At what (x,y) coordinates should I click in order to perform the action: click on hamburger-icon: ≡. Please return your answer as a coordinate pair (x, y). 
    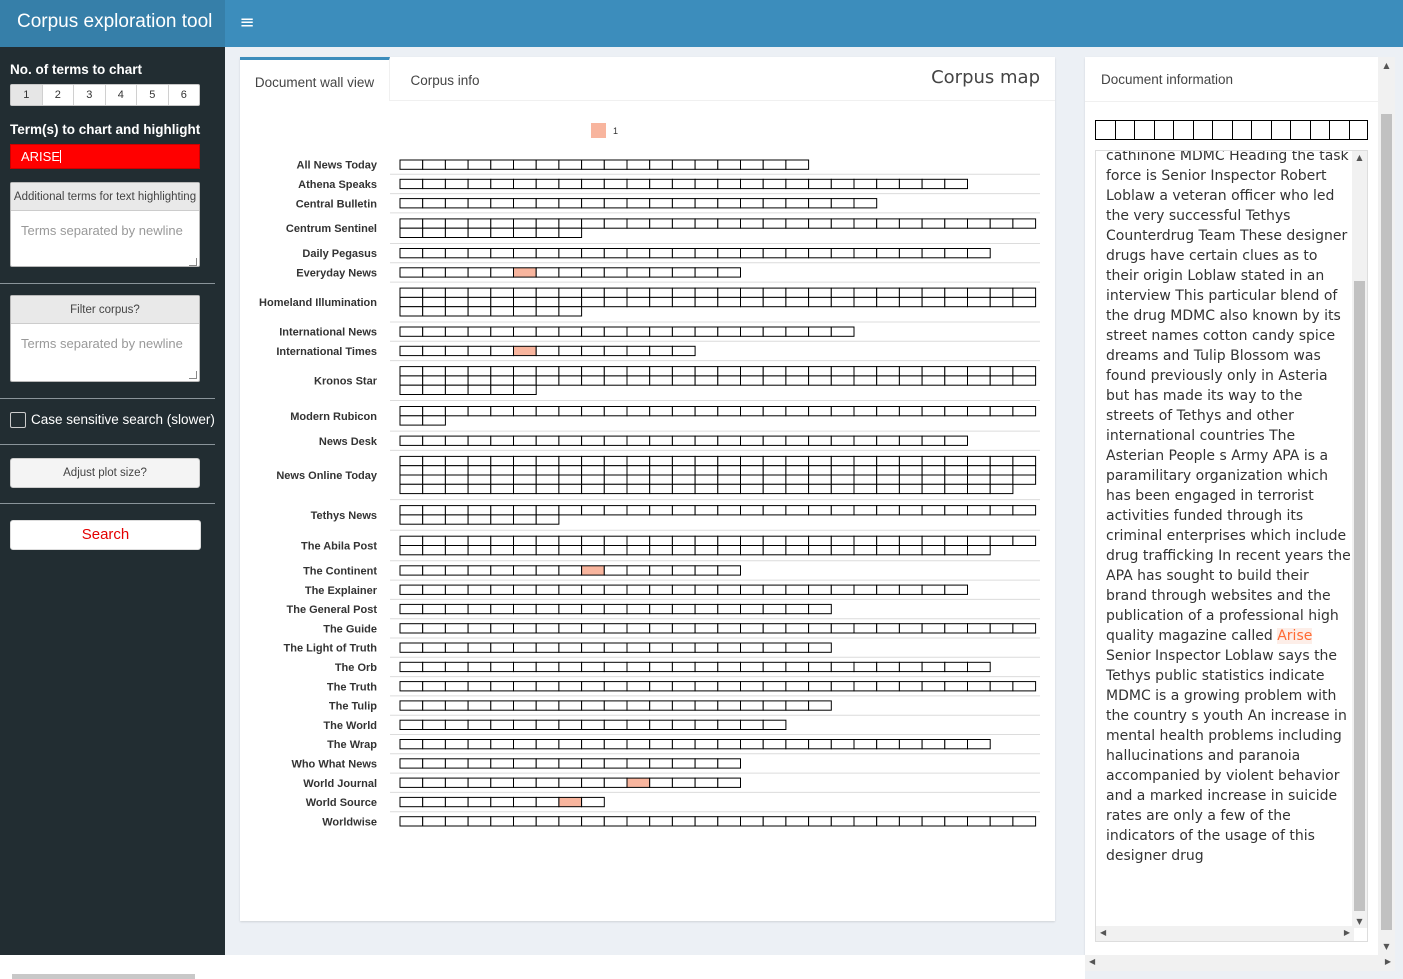
    Looking at the image, I should click on (247, 23).